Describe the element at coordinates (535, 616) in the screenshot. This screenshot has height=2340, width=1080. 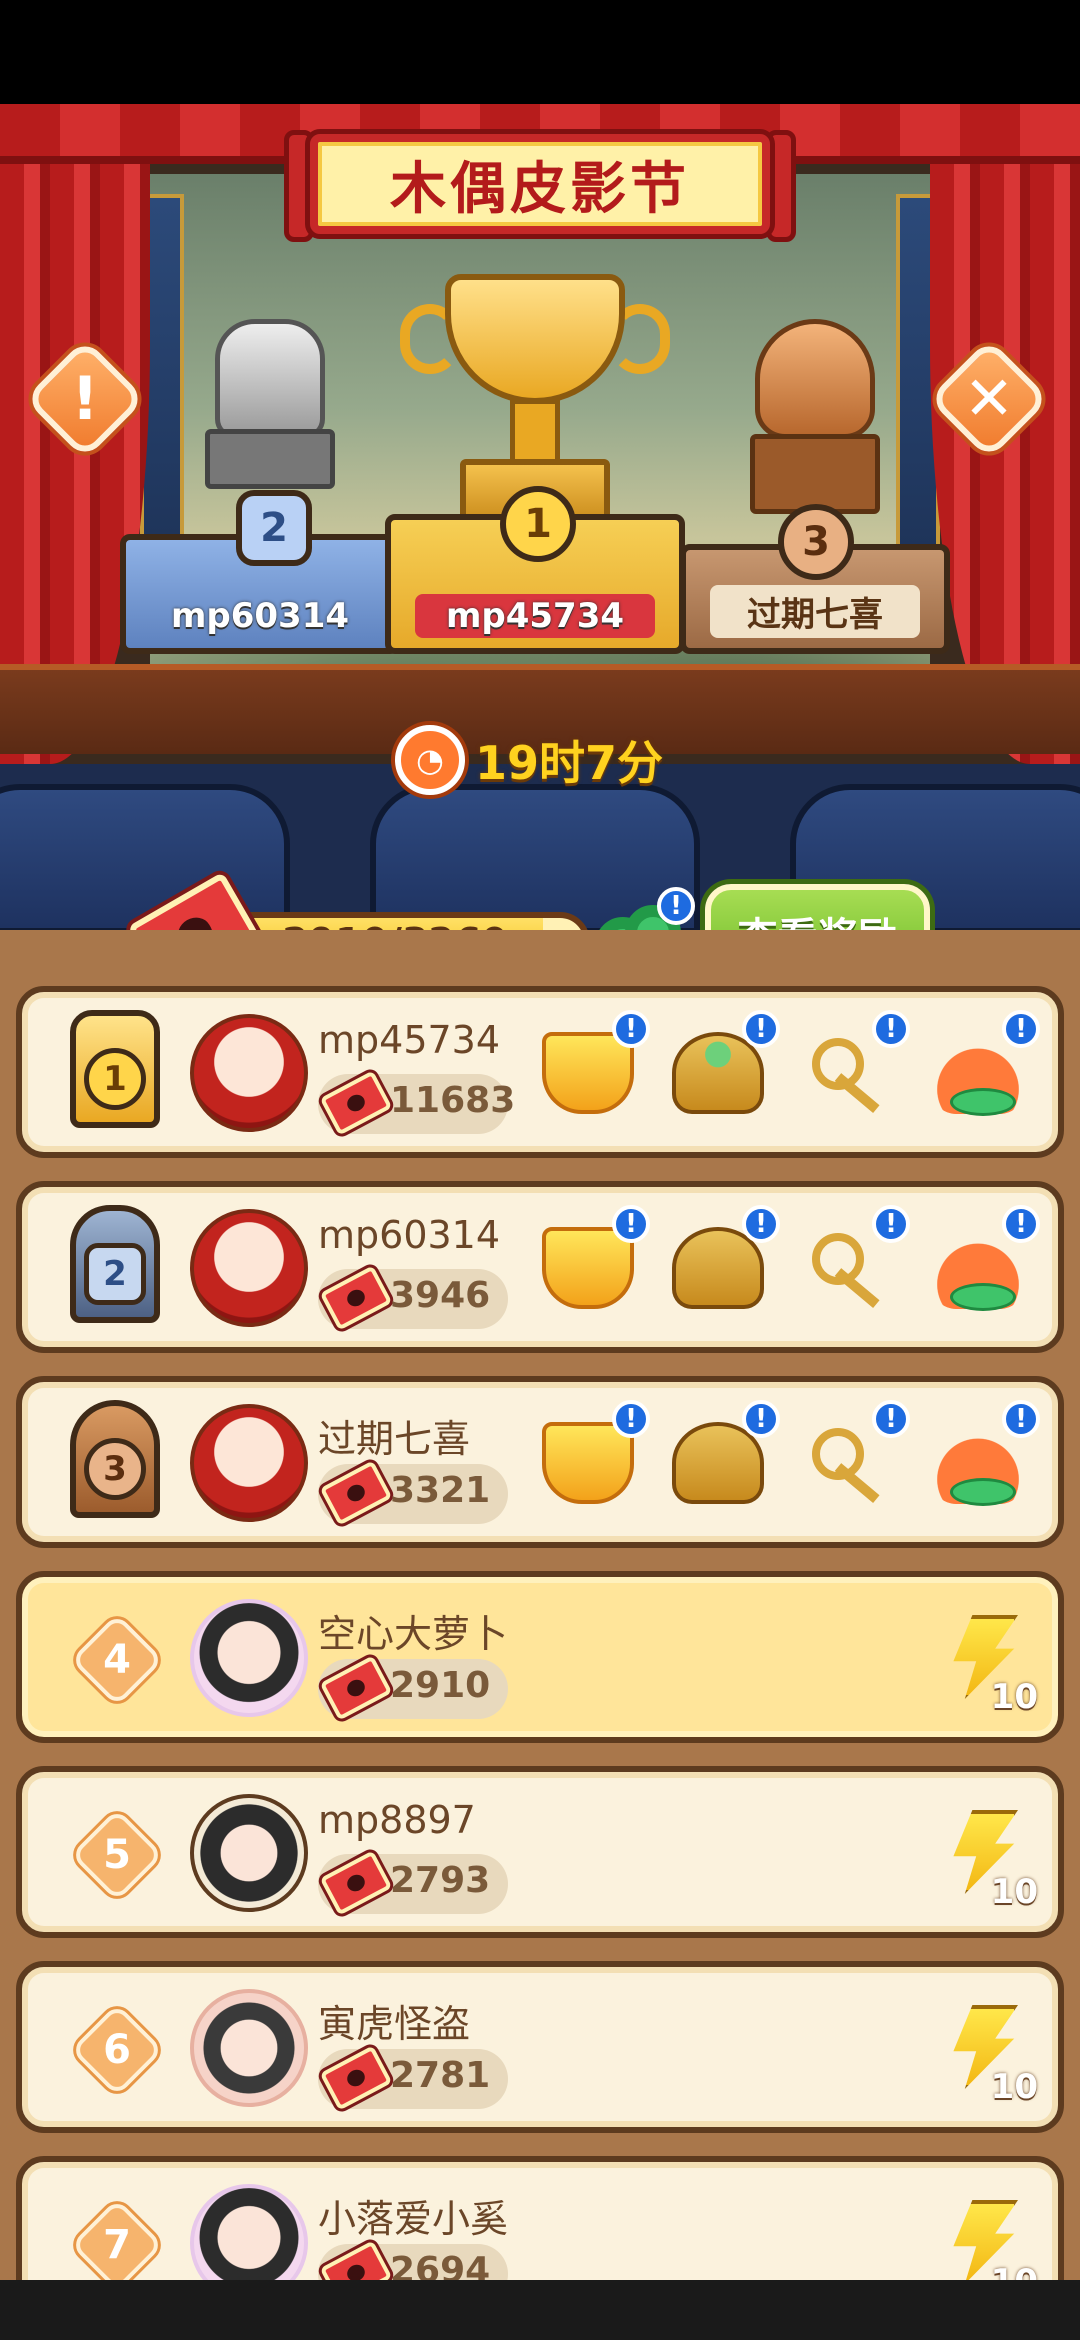
I see `podium-first-name: mp45734` at that location.